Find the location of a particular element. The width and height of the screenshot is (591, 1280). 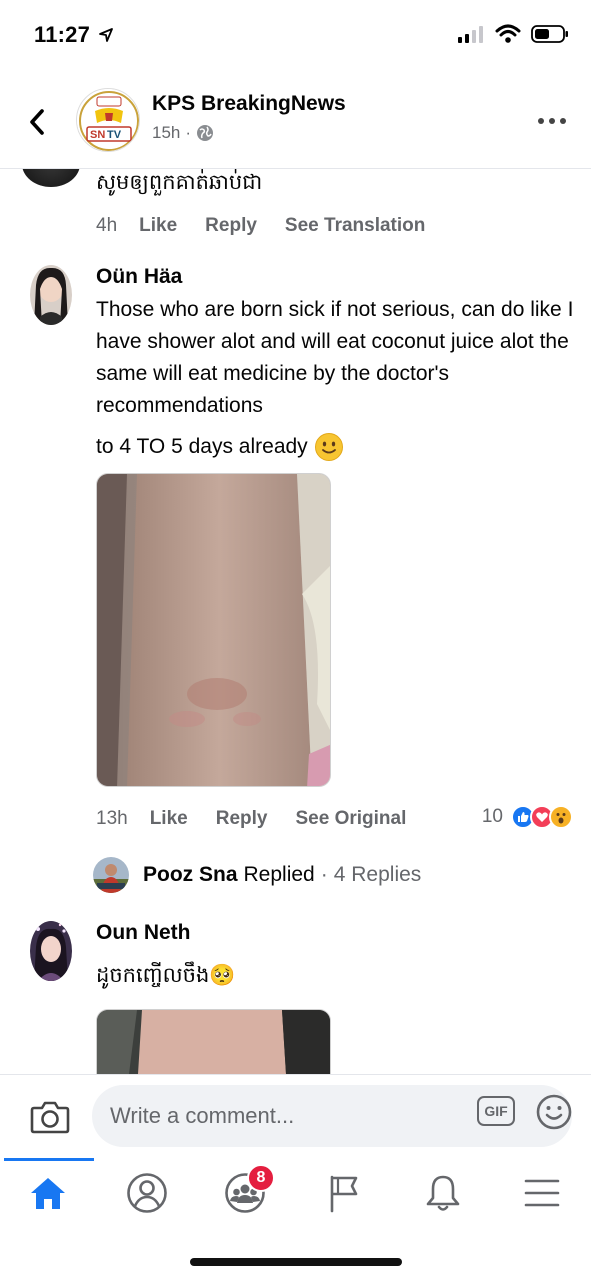

replies-count: 4 Replies is located at coordinates (377, 874).